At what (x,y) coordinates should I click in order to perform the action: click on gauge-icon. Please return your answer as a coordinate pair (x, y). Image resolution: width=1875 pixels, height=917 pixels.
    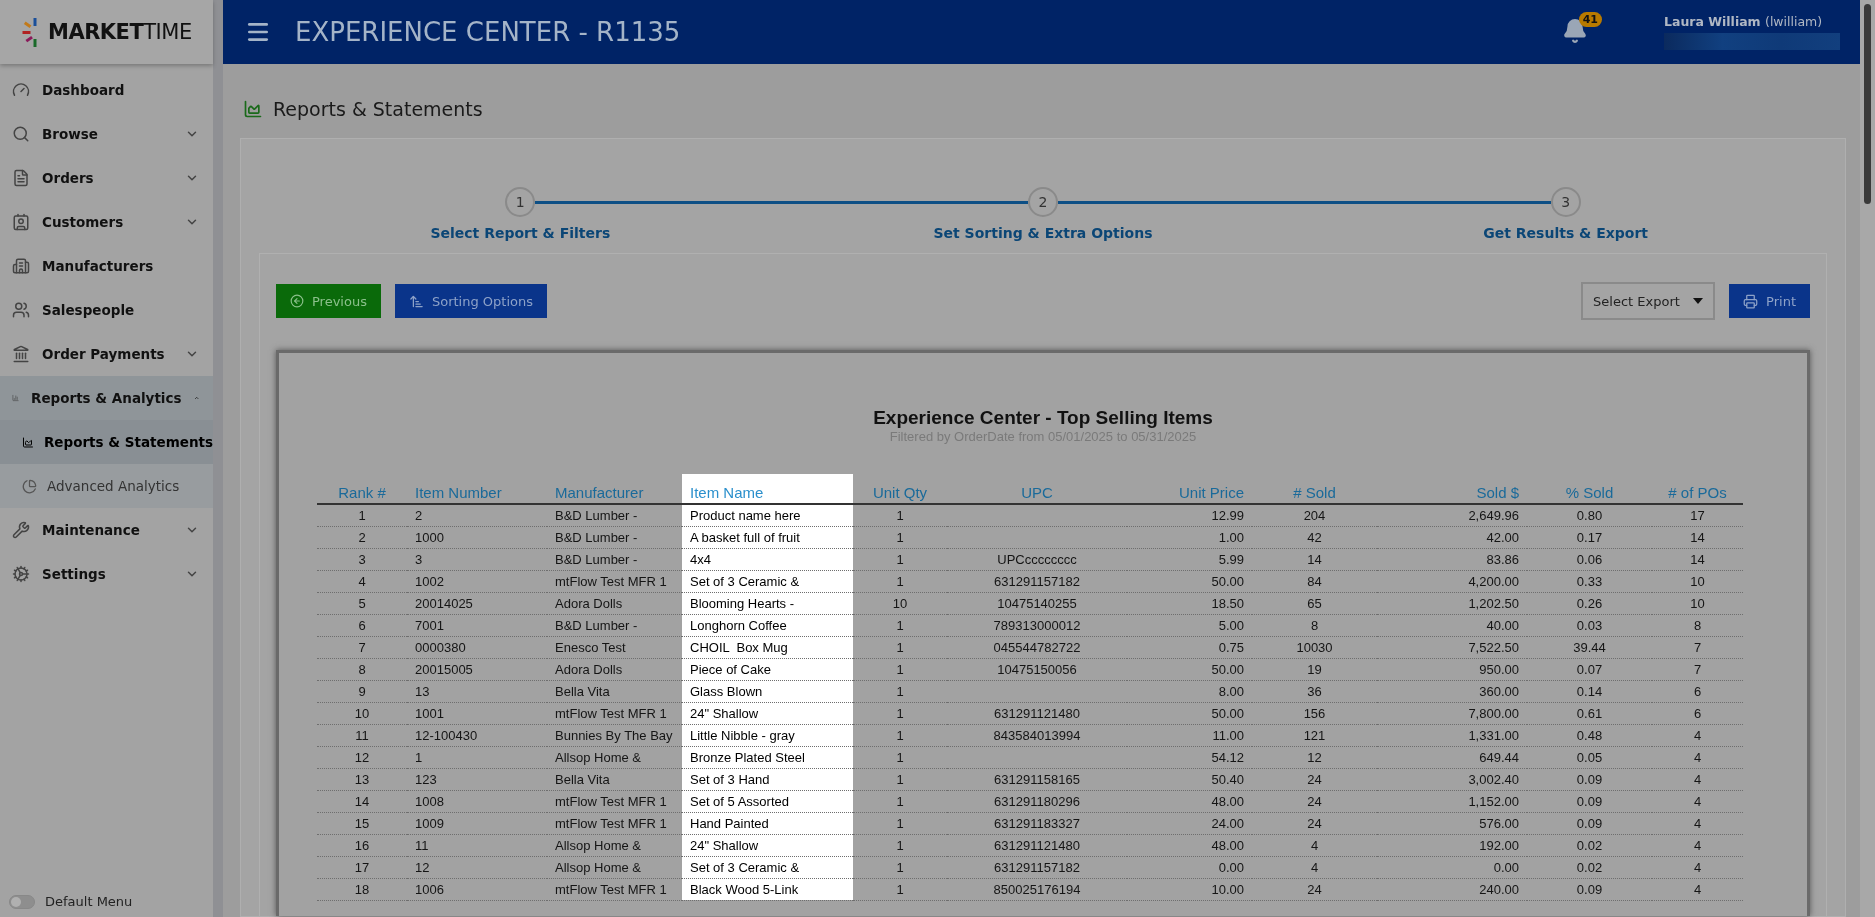
    Looking at the image, I should click on (21, 90).